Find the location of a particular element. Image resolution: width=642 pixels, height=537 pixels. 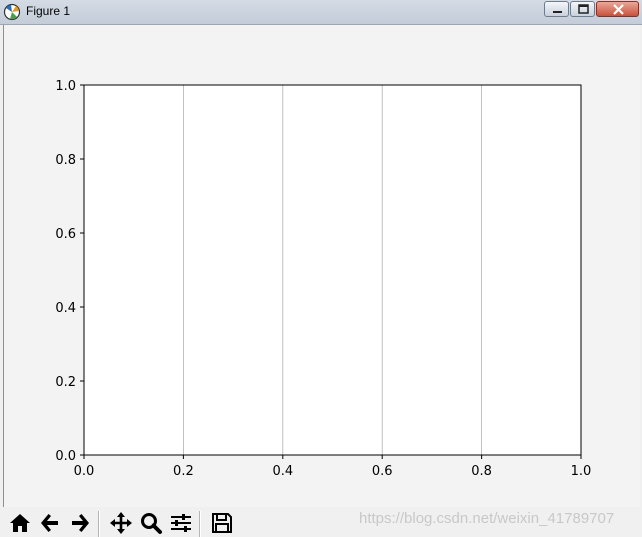

x-tick-label: 0.0 is located at coordinates (84, 471).